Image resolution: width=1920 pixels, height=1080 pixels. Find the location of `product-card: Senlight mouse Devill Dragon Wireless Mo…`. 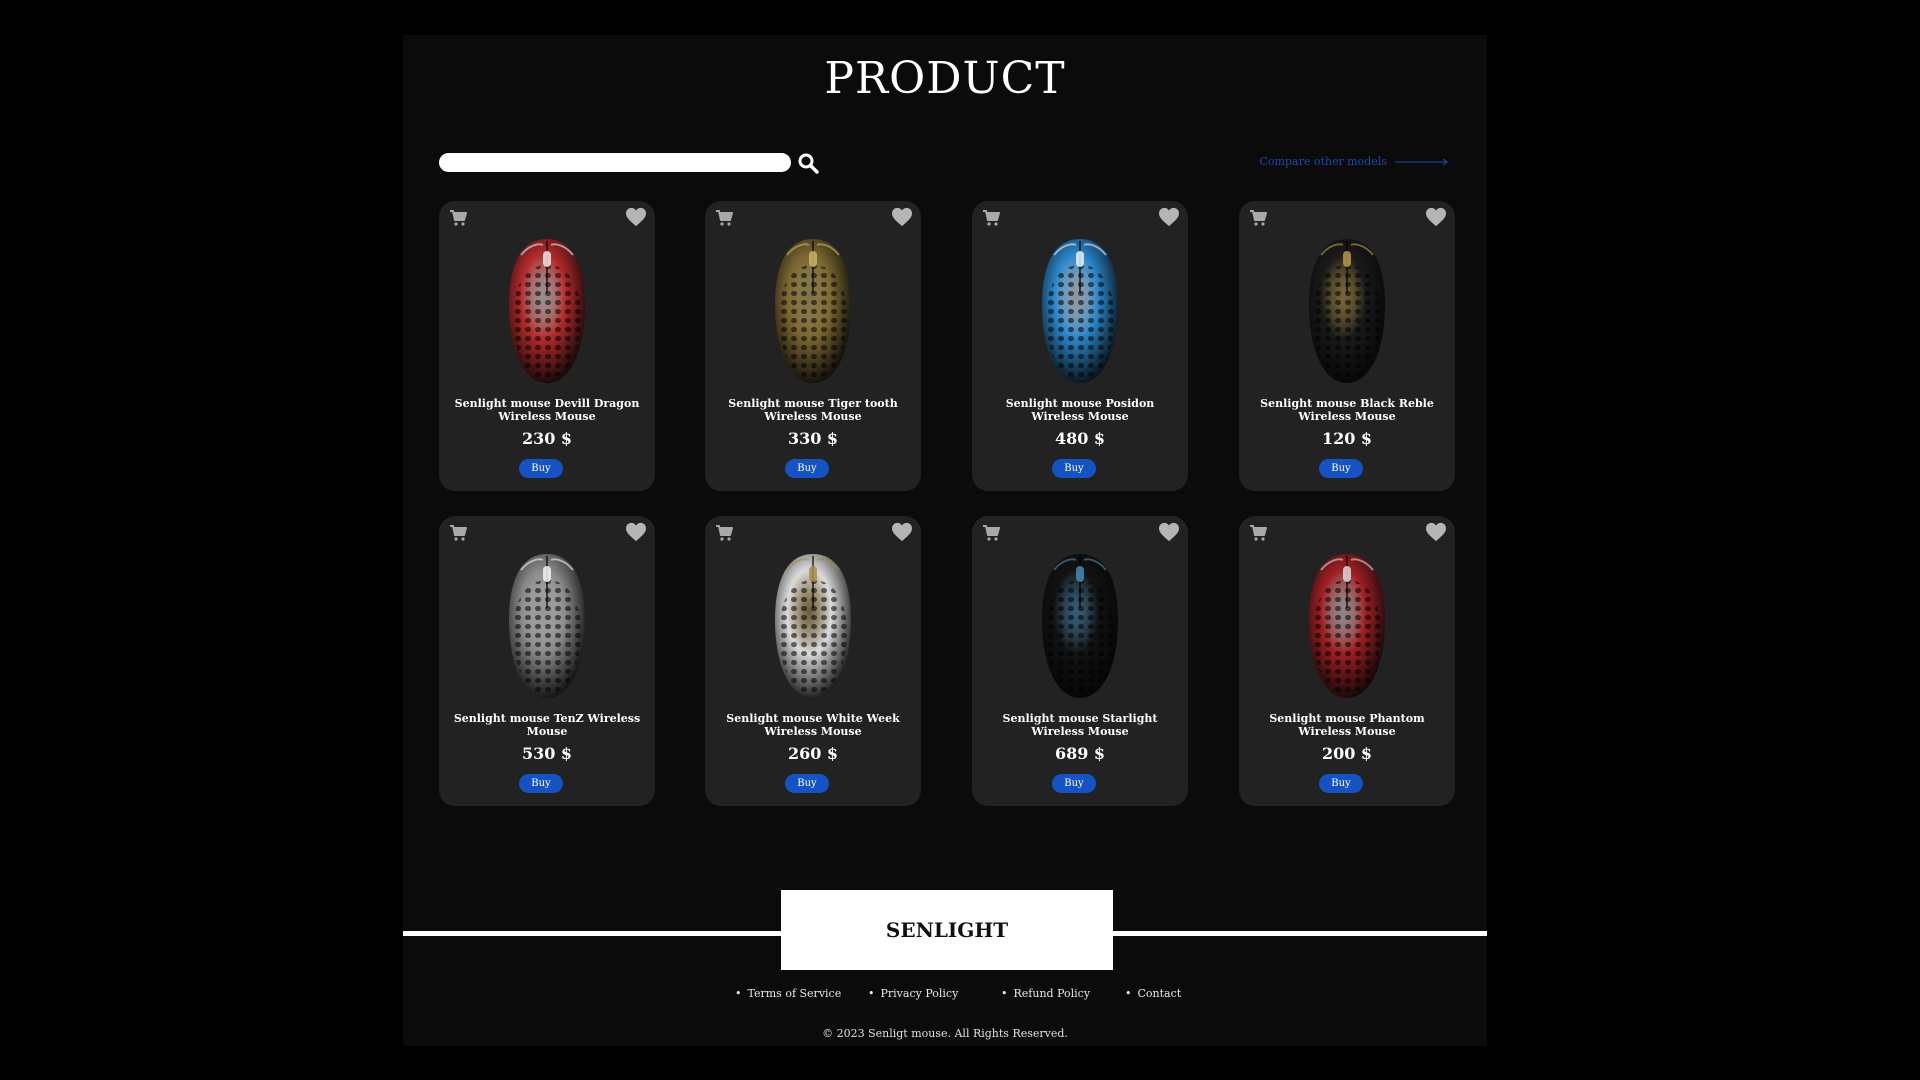

product-card: Senlight mouse Devill Dragon Wireless Mo… is located at coordinates (547, 346).